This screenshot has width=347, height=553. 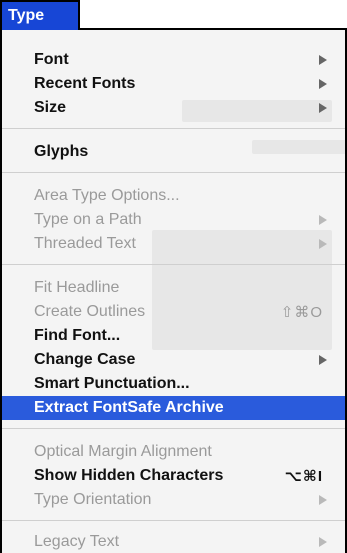 I want to click on menu-item-type-orientation: Type Orientation, so click(x=173, y=500).